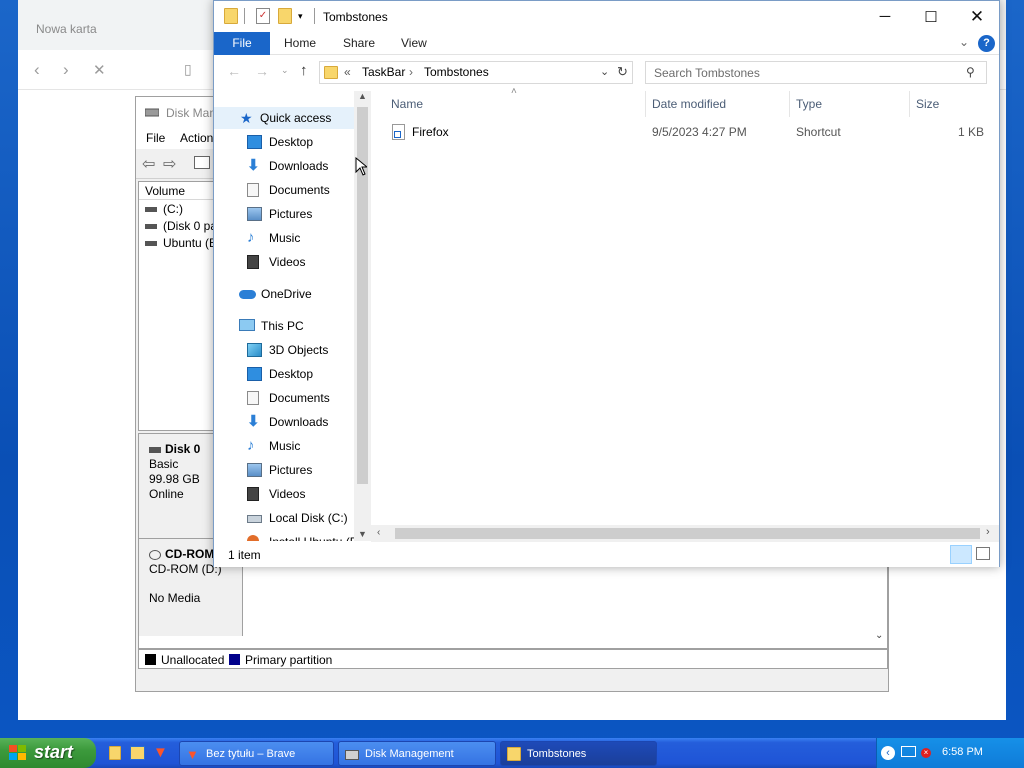 The image size is (1024, 768). What do you see at coordinates (183, 226) in the screenshot?
I see `volume-row: (Disk 0 par` at bounding box center [183, 226].